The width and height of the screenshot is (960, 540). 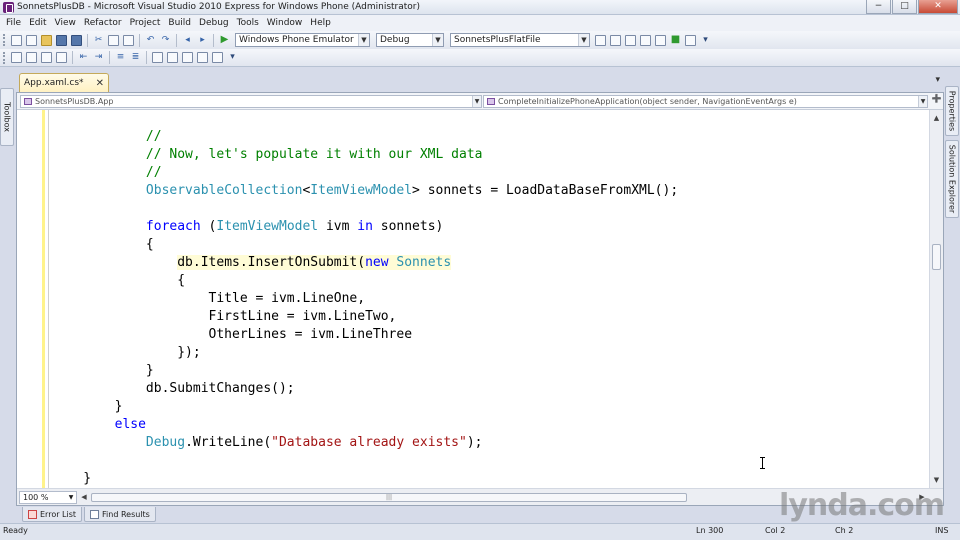 I want to click on solution-explorer-icon, so click(x=615, y=40).